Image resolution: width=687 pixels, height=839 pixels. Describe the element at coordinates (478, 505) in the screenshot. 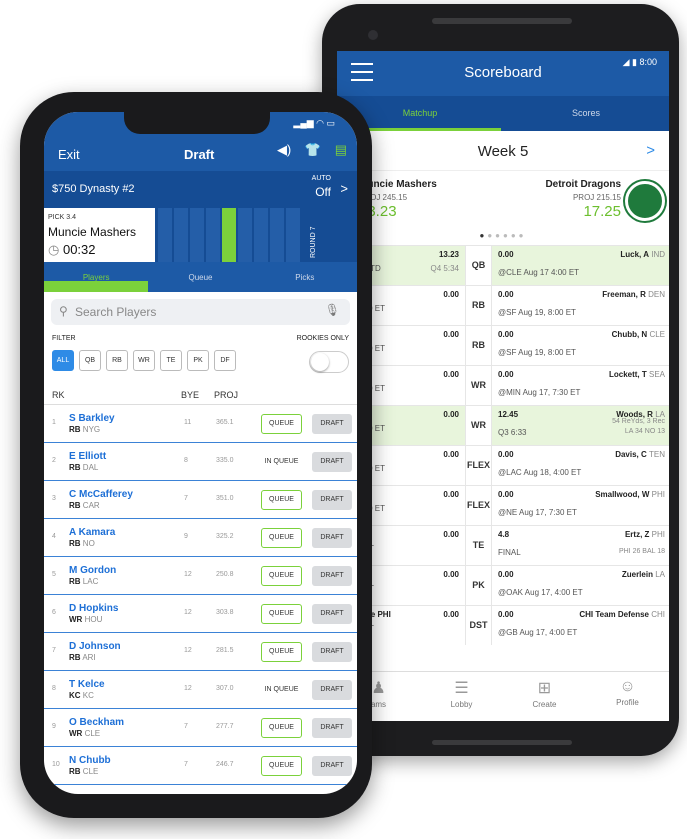

I see `position-label: FLEX` at that location.